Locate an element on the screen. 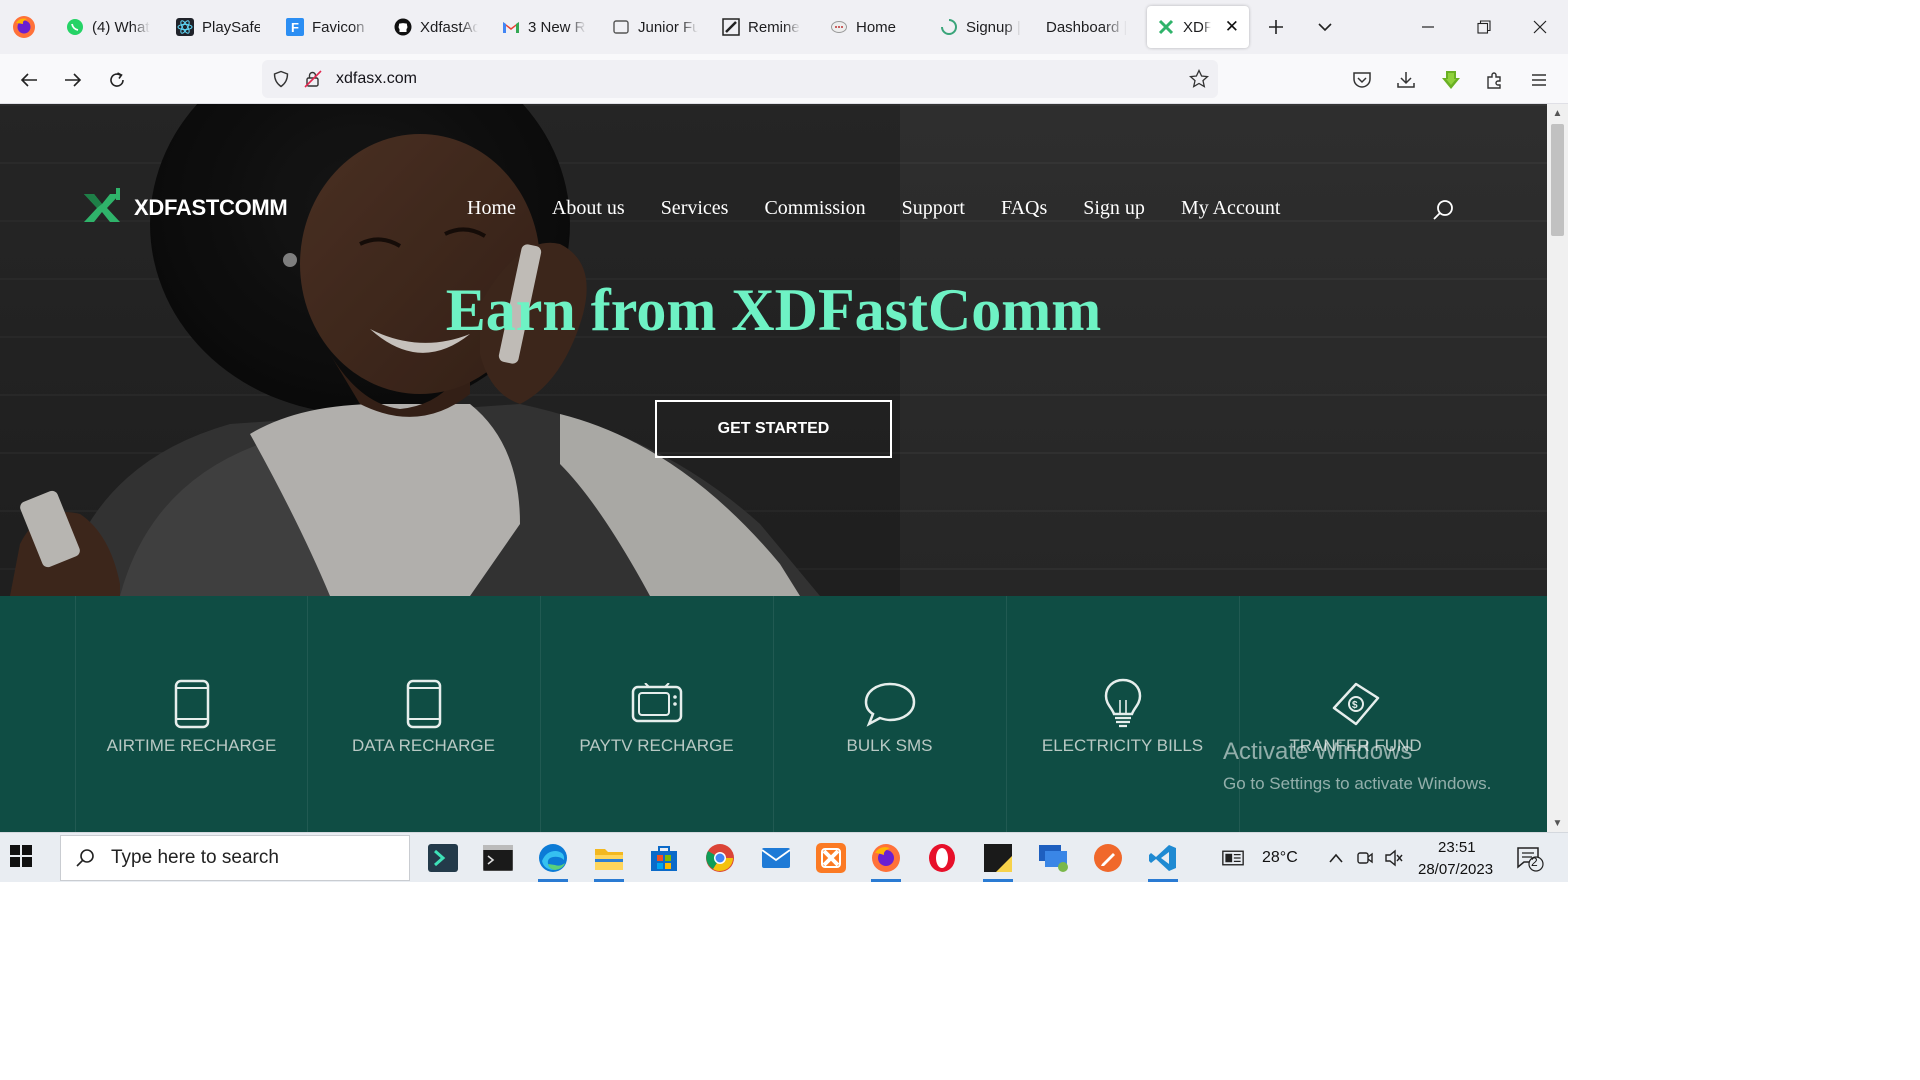 Image resolution: width=1920 pixels, height=1080 pixels. taskbar-search-box: Type here to search is located at coordinates (235, 858).